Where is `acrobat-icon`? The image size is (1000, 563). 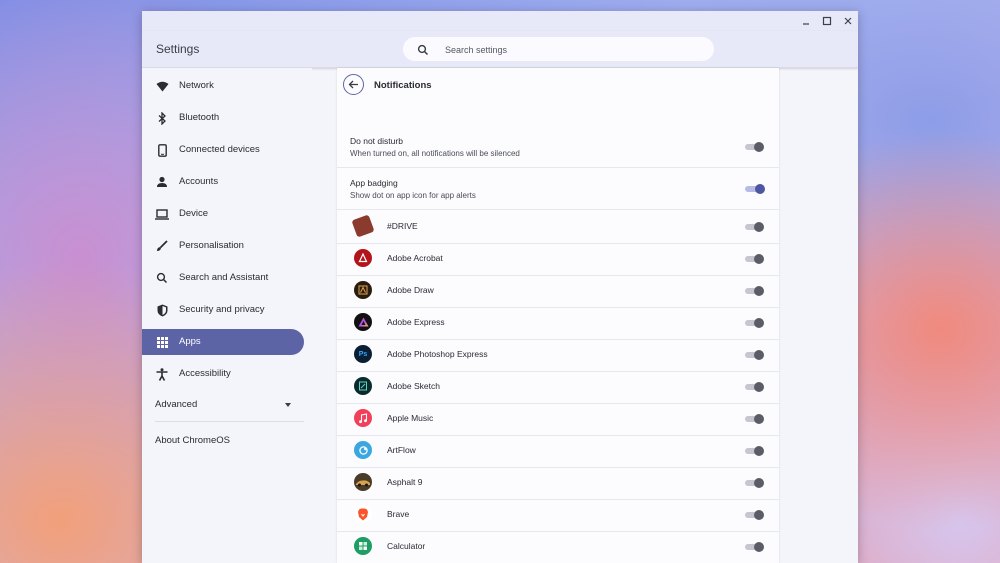
acrobat-icon is located at coordinates (363, 258).